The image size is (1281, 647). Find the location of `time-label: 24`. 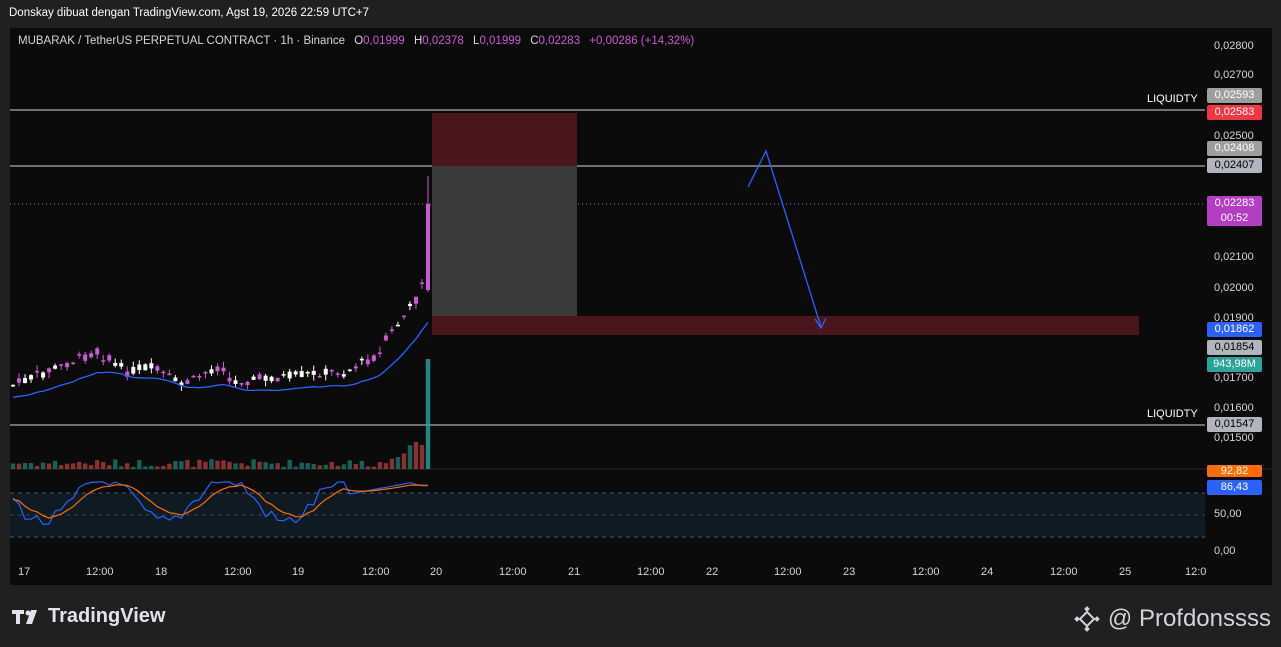

time-label: 24 is located at coordinates (987, 572).